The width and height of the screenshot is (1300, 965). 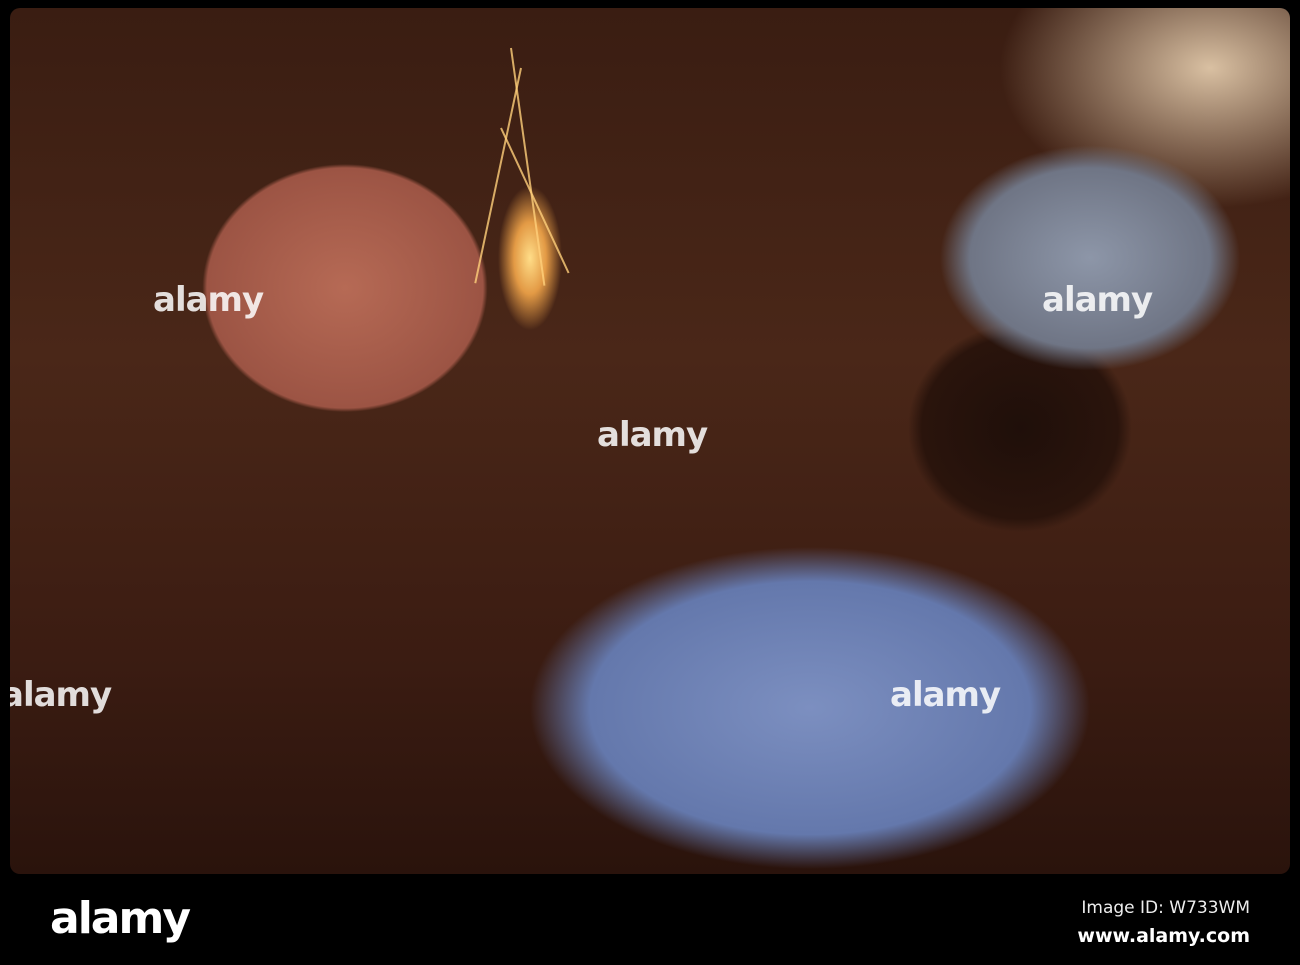 What do you see at coordinates (1165, 908) in the screenshot?
I see `image-id: Image ID: W733WM` at bounding box center [1165, 908].